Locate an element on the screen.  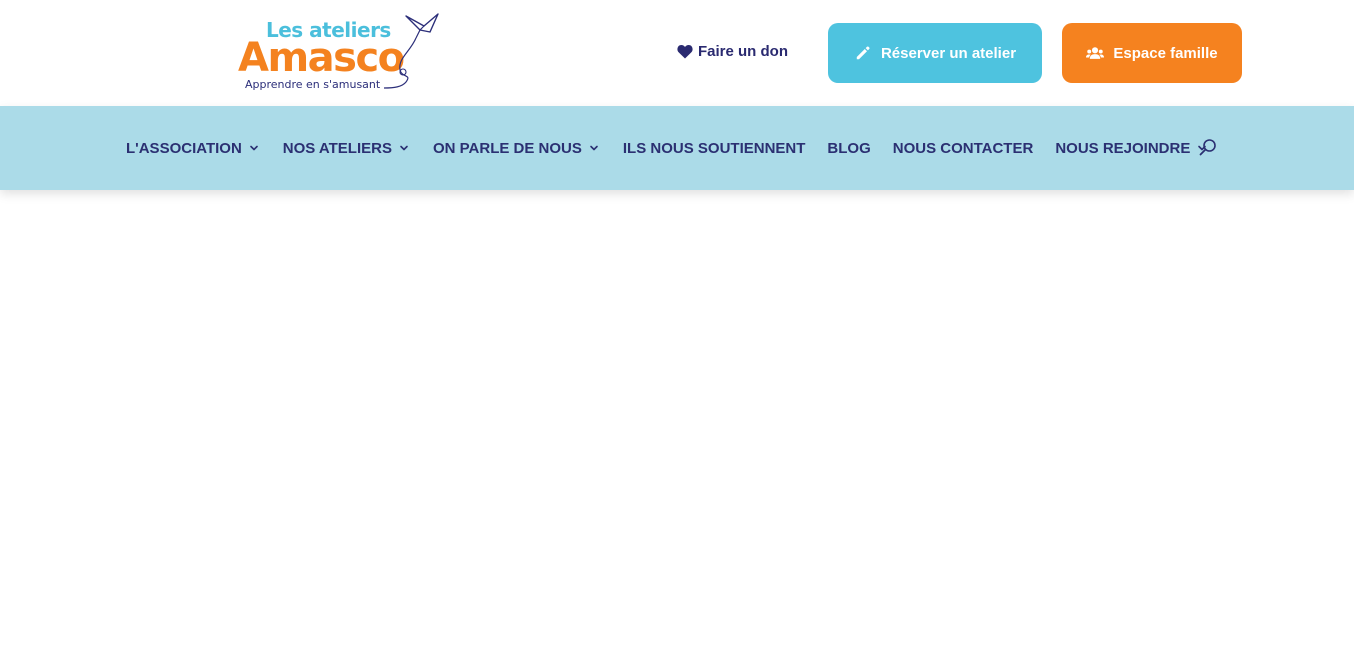
nav-item-label: NOS ATELIERS is located at coordinates (337, 148).